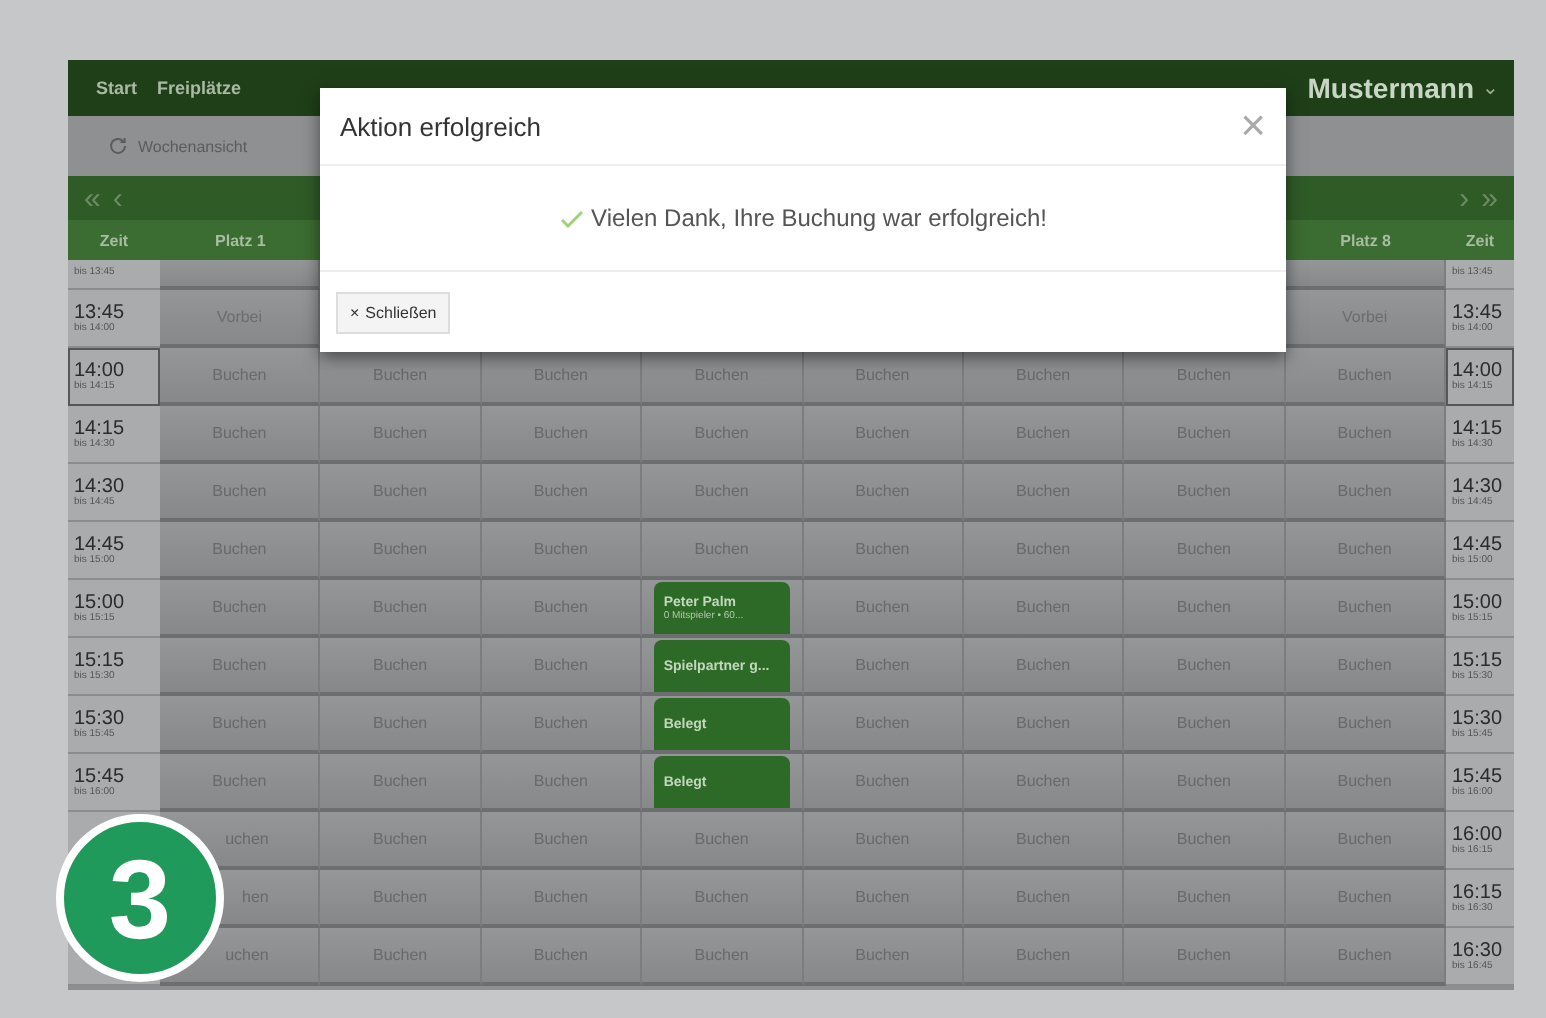  Describe the element at coordinates (393, 312) in the screenshot. I see `close-dialog-button: × Schließen` at that location.